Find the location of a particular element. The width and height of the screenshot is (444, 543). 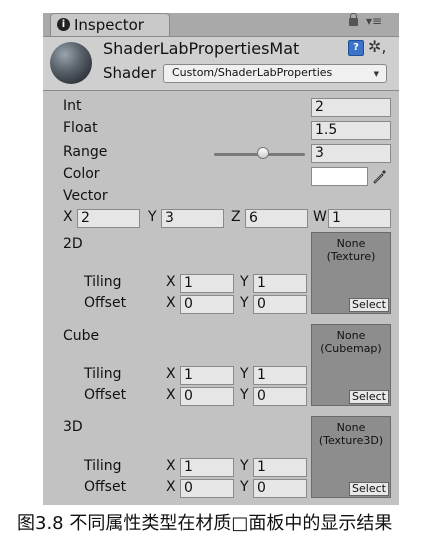

range-slider-thumb is located at coordinates (263, 153).